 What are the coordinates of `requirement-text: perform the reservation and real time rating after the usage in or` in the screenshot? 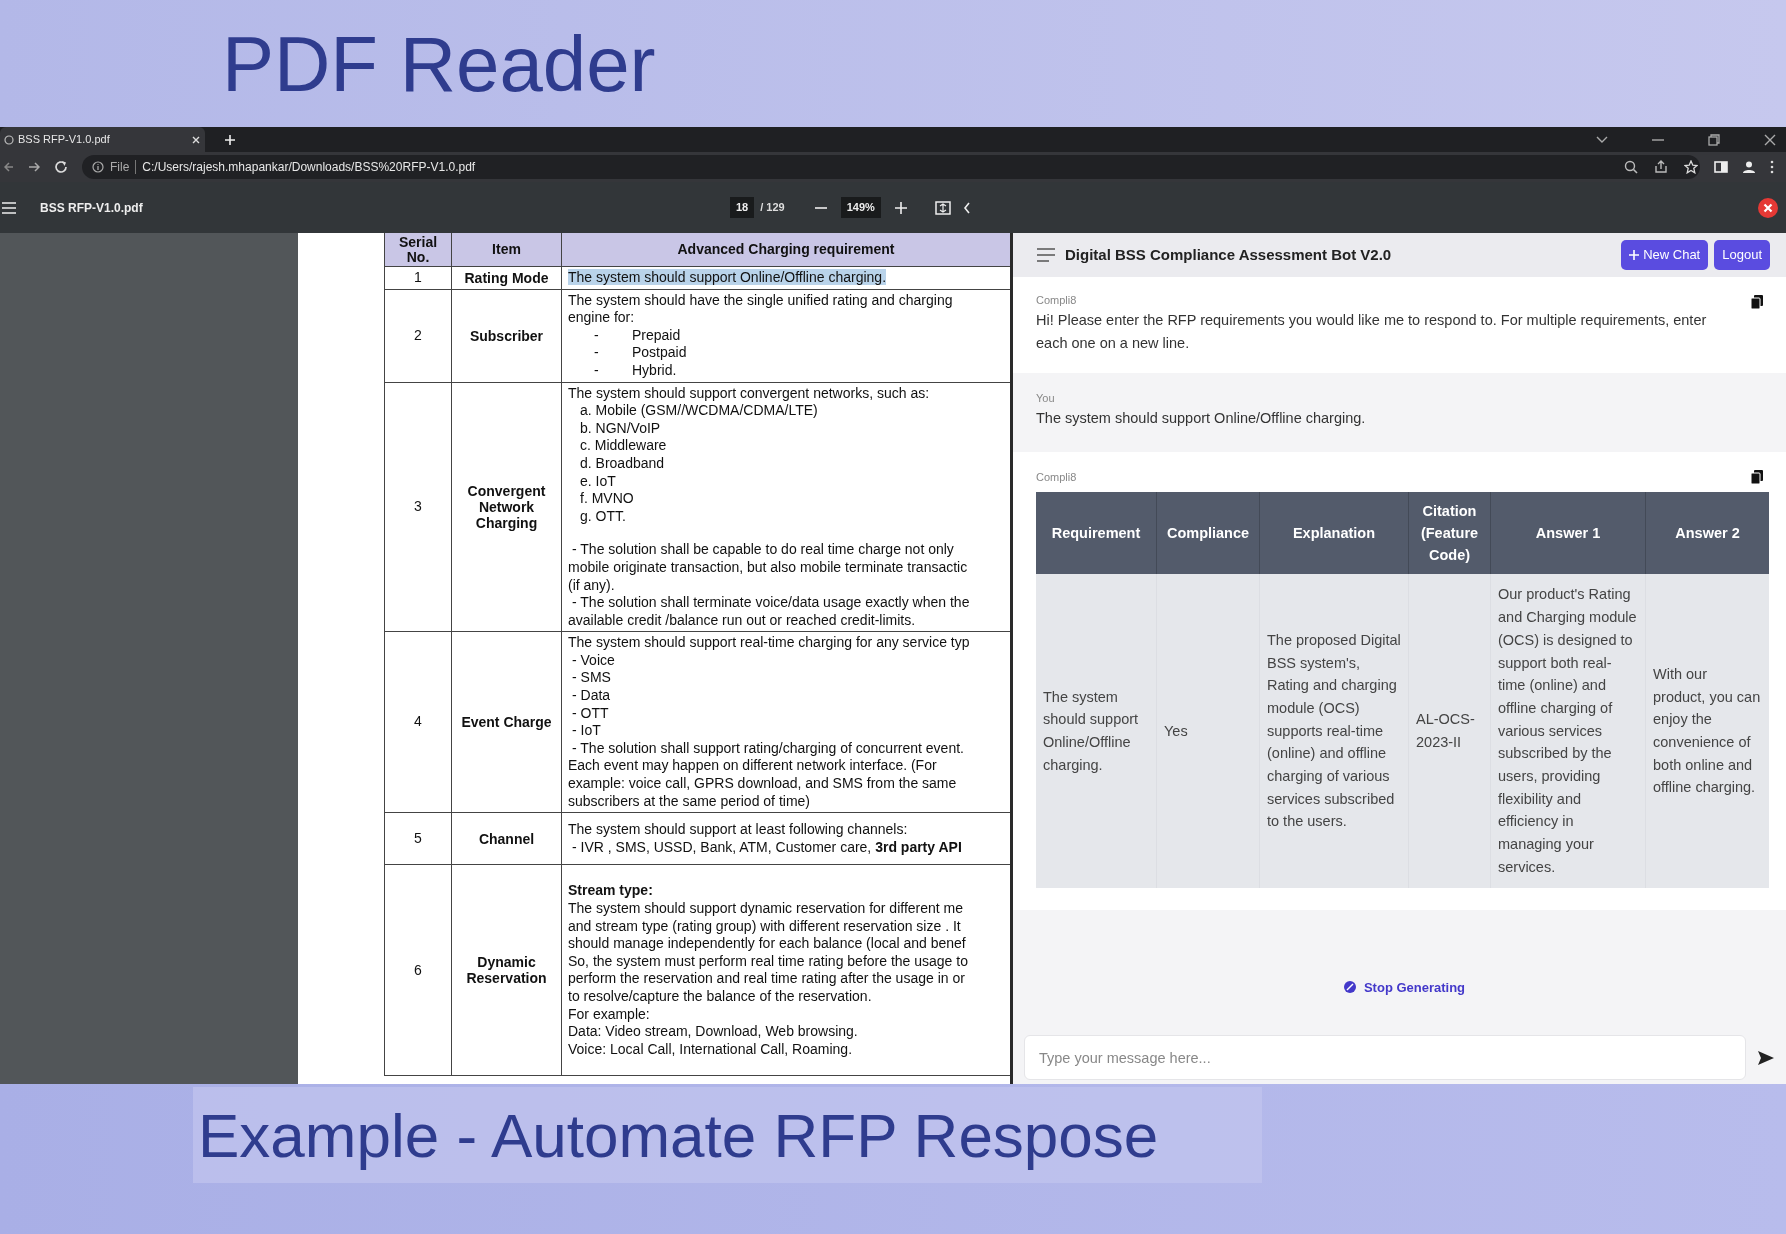 It's located at (767, 979).